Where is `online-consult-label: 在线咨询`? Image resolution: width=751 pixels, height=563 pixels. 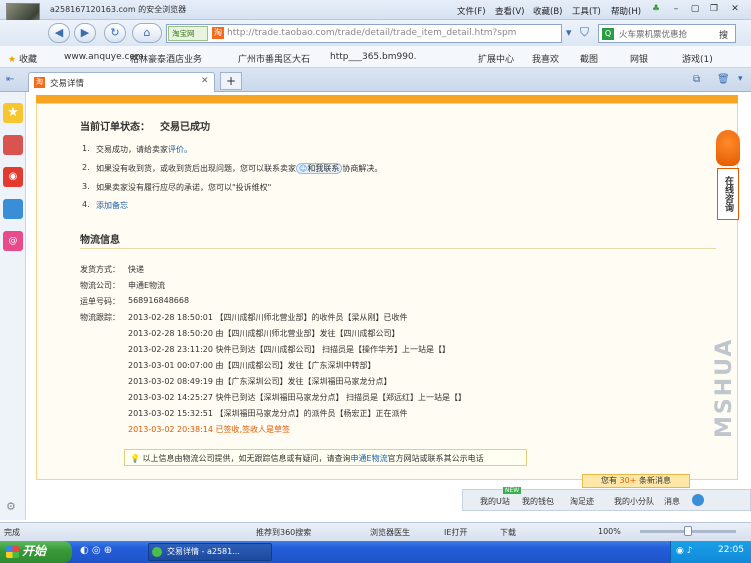
online-consult-label: 在线咨询 is located at coordinates (728, 194).